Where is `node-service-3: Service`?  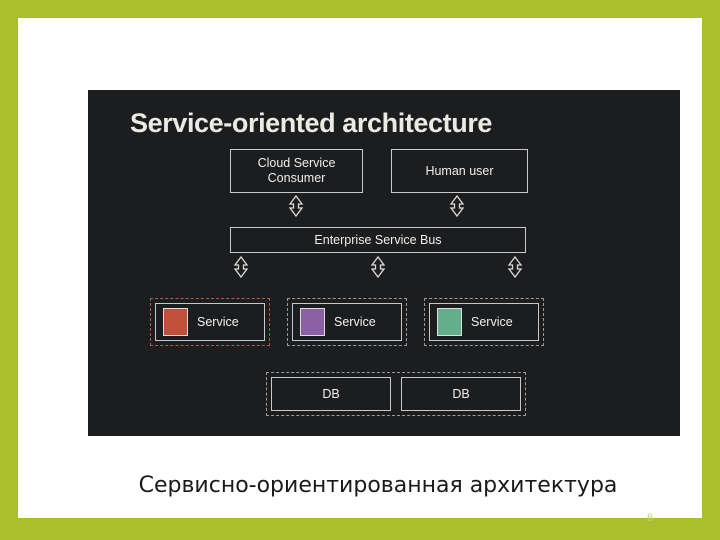 node-service-3: Service is located at coordinates (484, 322).